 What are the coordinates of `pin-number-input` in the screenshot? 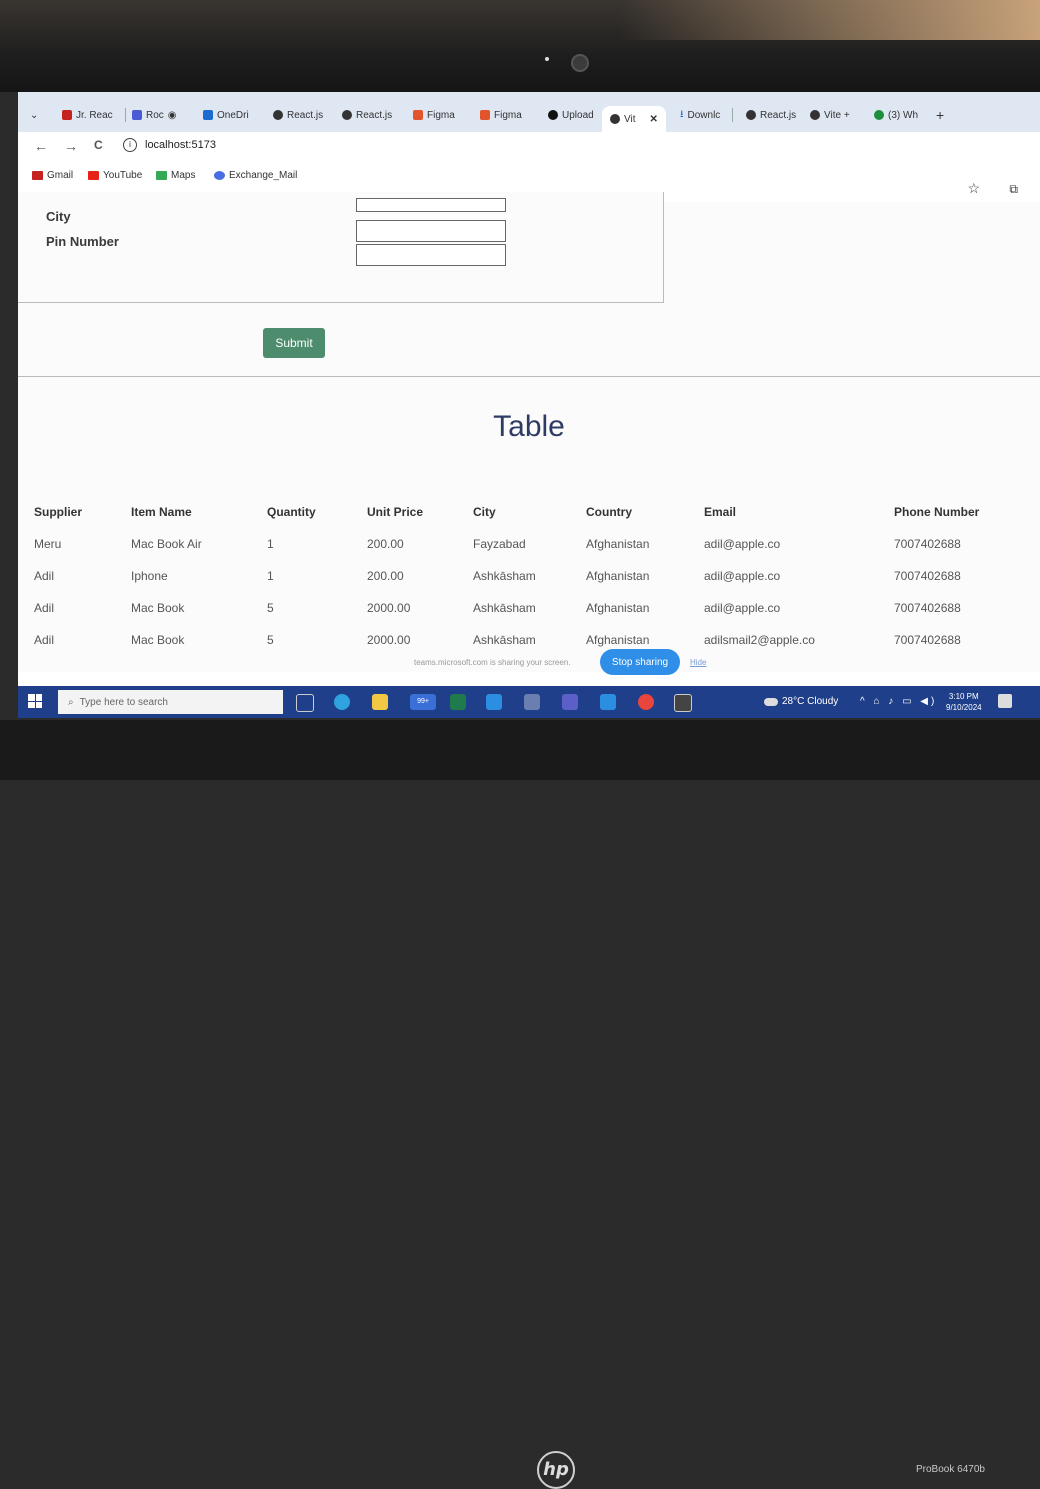 It's located at (431, 255).